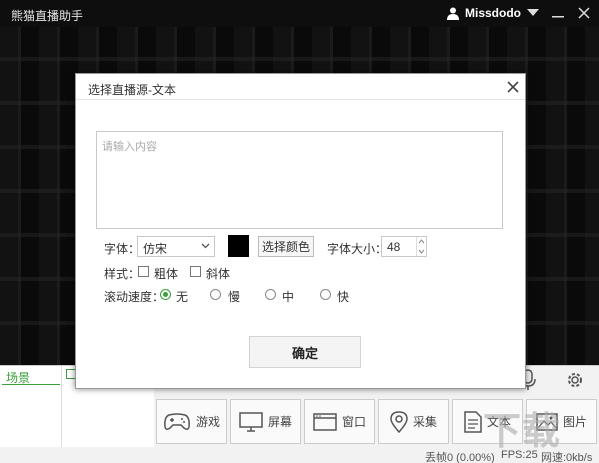  I want to click on source-window-label: 窗口, so click(353, 422).